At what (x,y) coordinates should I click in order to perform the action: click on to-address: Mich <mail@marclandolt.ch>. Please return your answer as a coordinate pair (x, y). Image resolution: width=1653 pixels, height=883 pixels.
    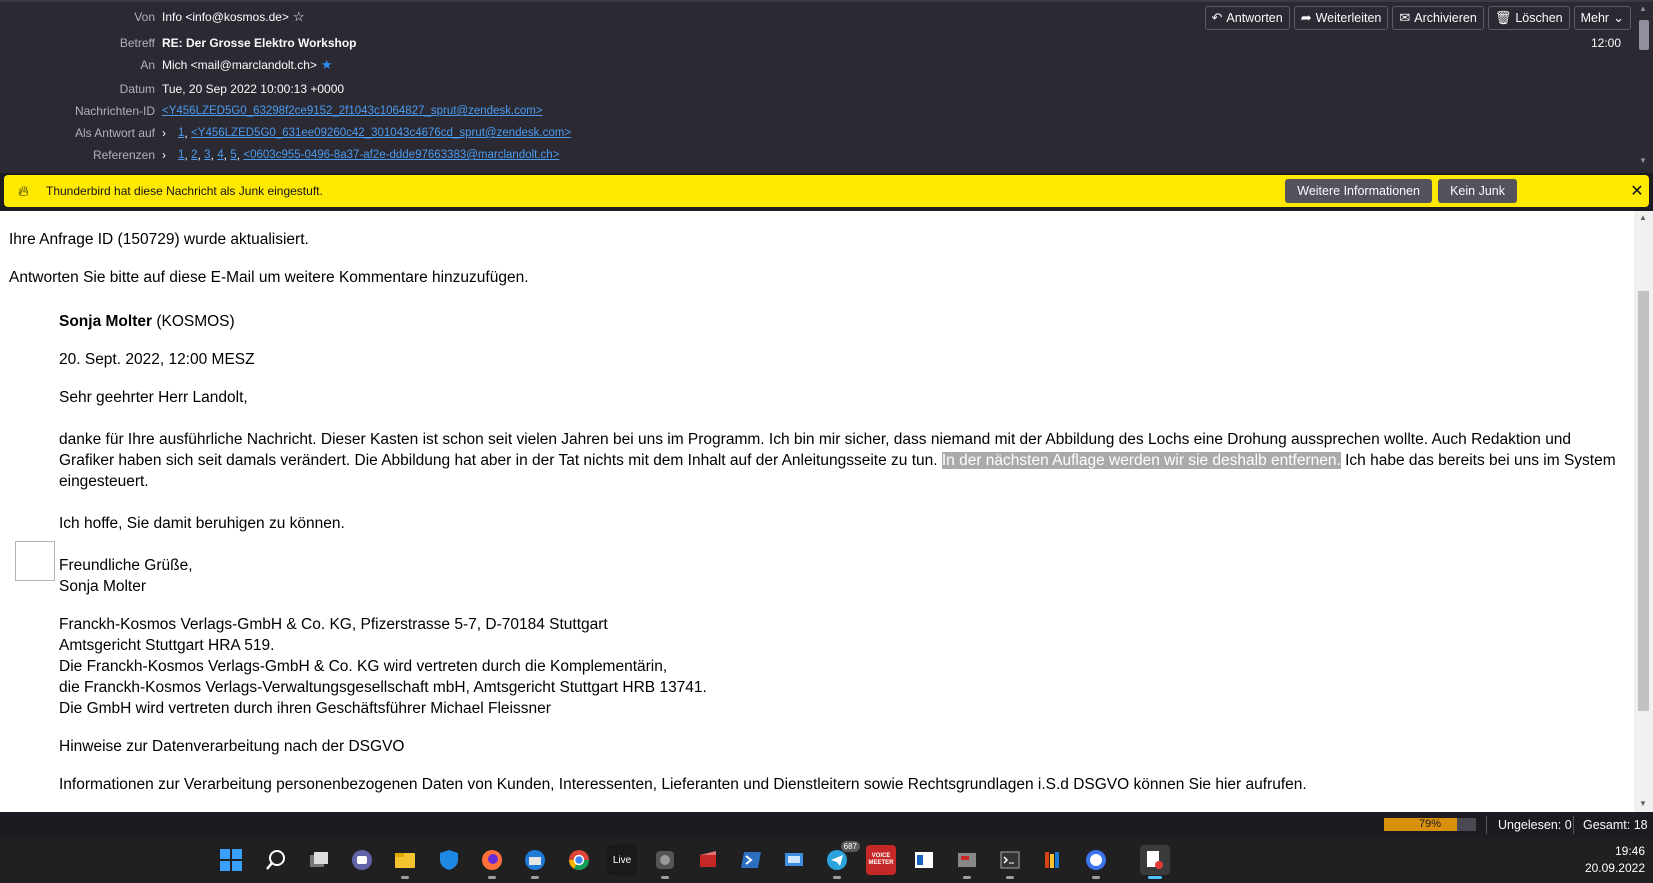
    Looking at the image, I should click on (239, 65).